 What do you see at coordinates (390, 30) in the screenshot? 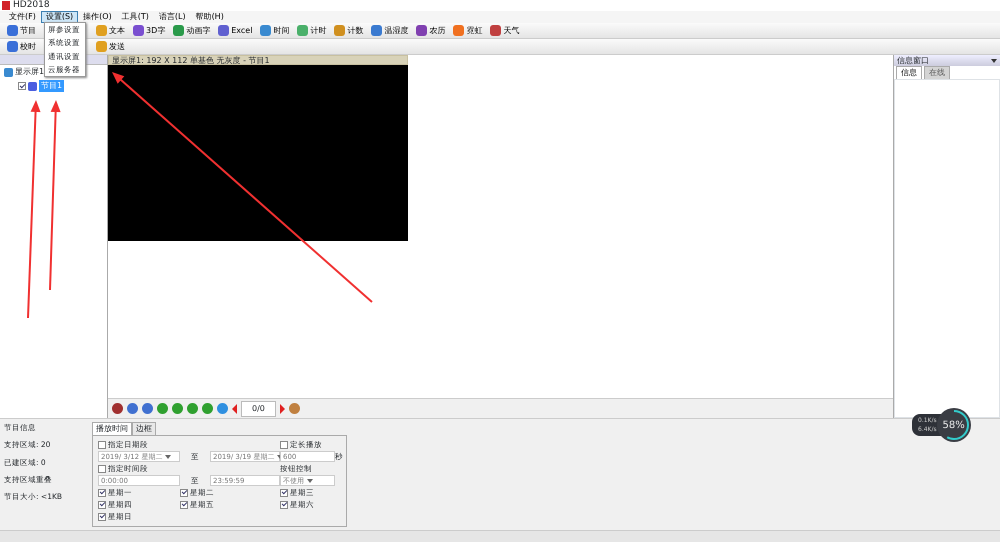
I see `toolbar-button: 温湿度` at bounding box center [390, 30].